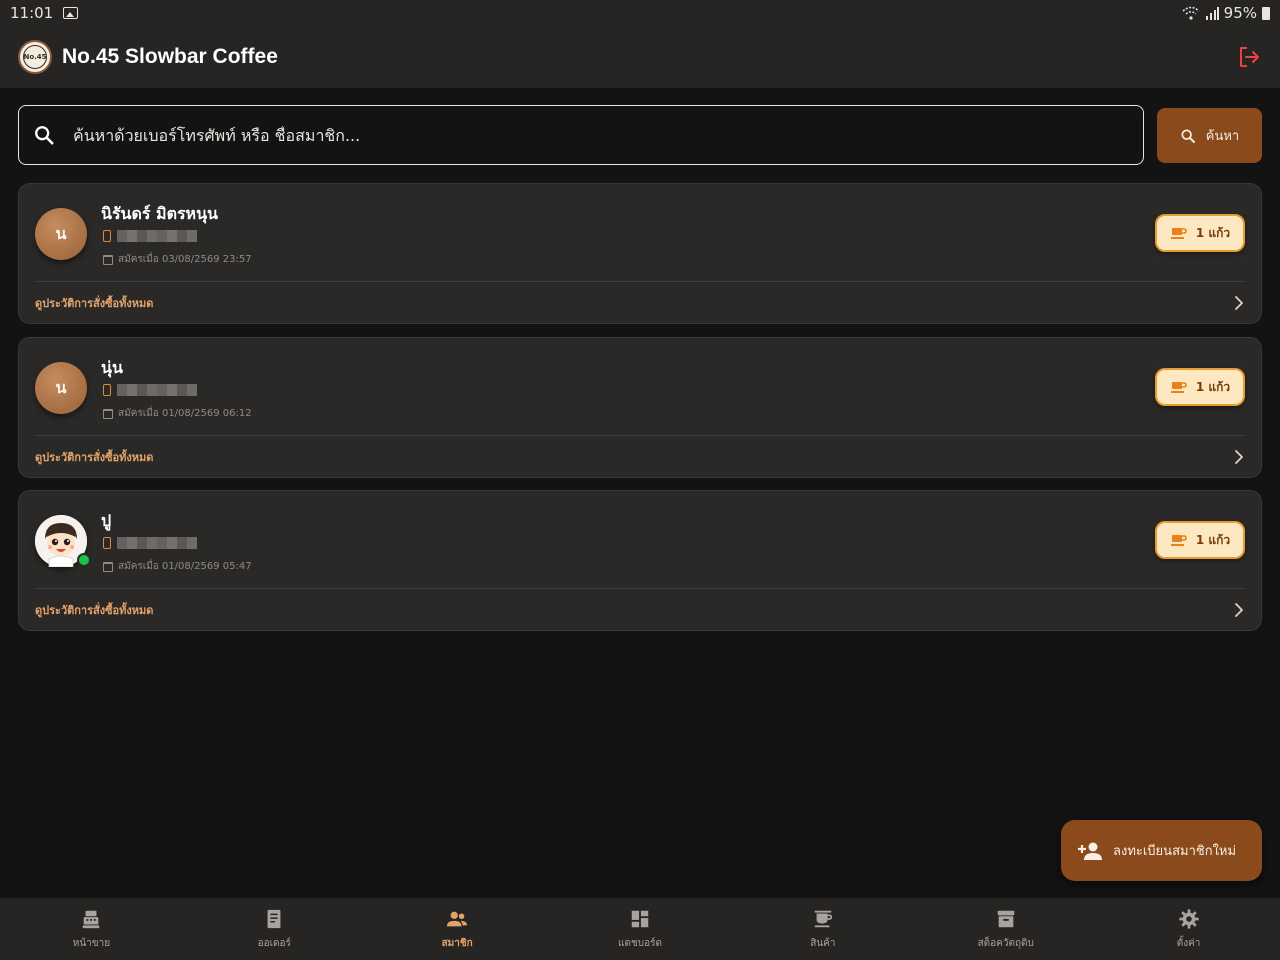 The image size is (1280, 960). I want to click on search-field, so click(581, 135).